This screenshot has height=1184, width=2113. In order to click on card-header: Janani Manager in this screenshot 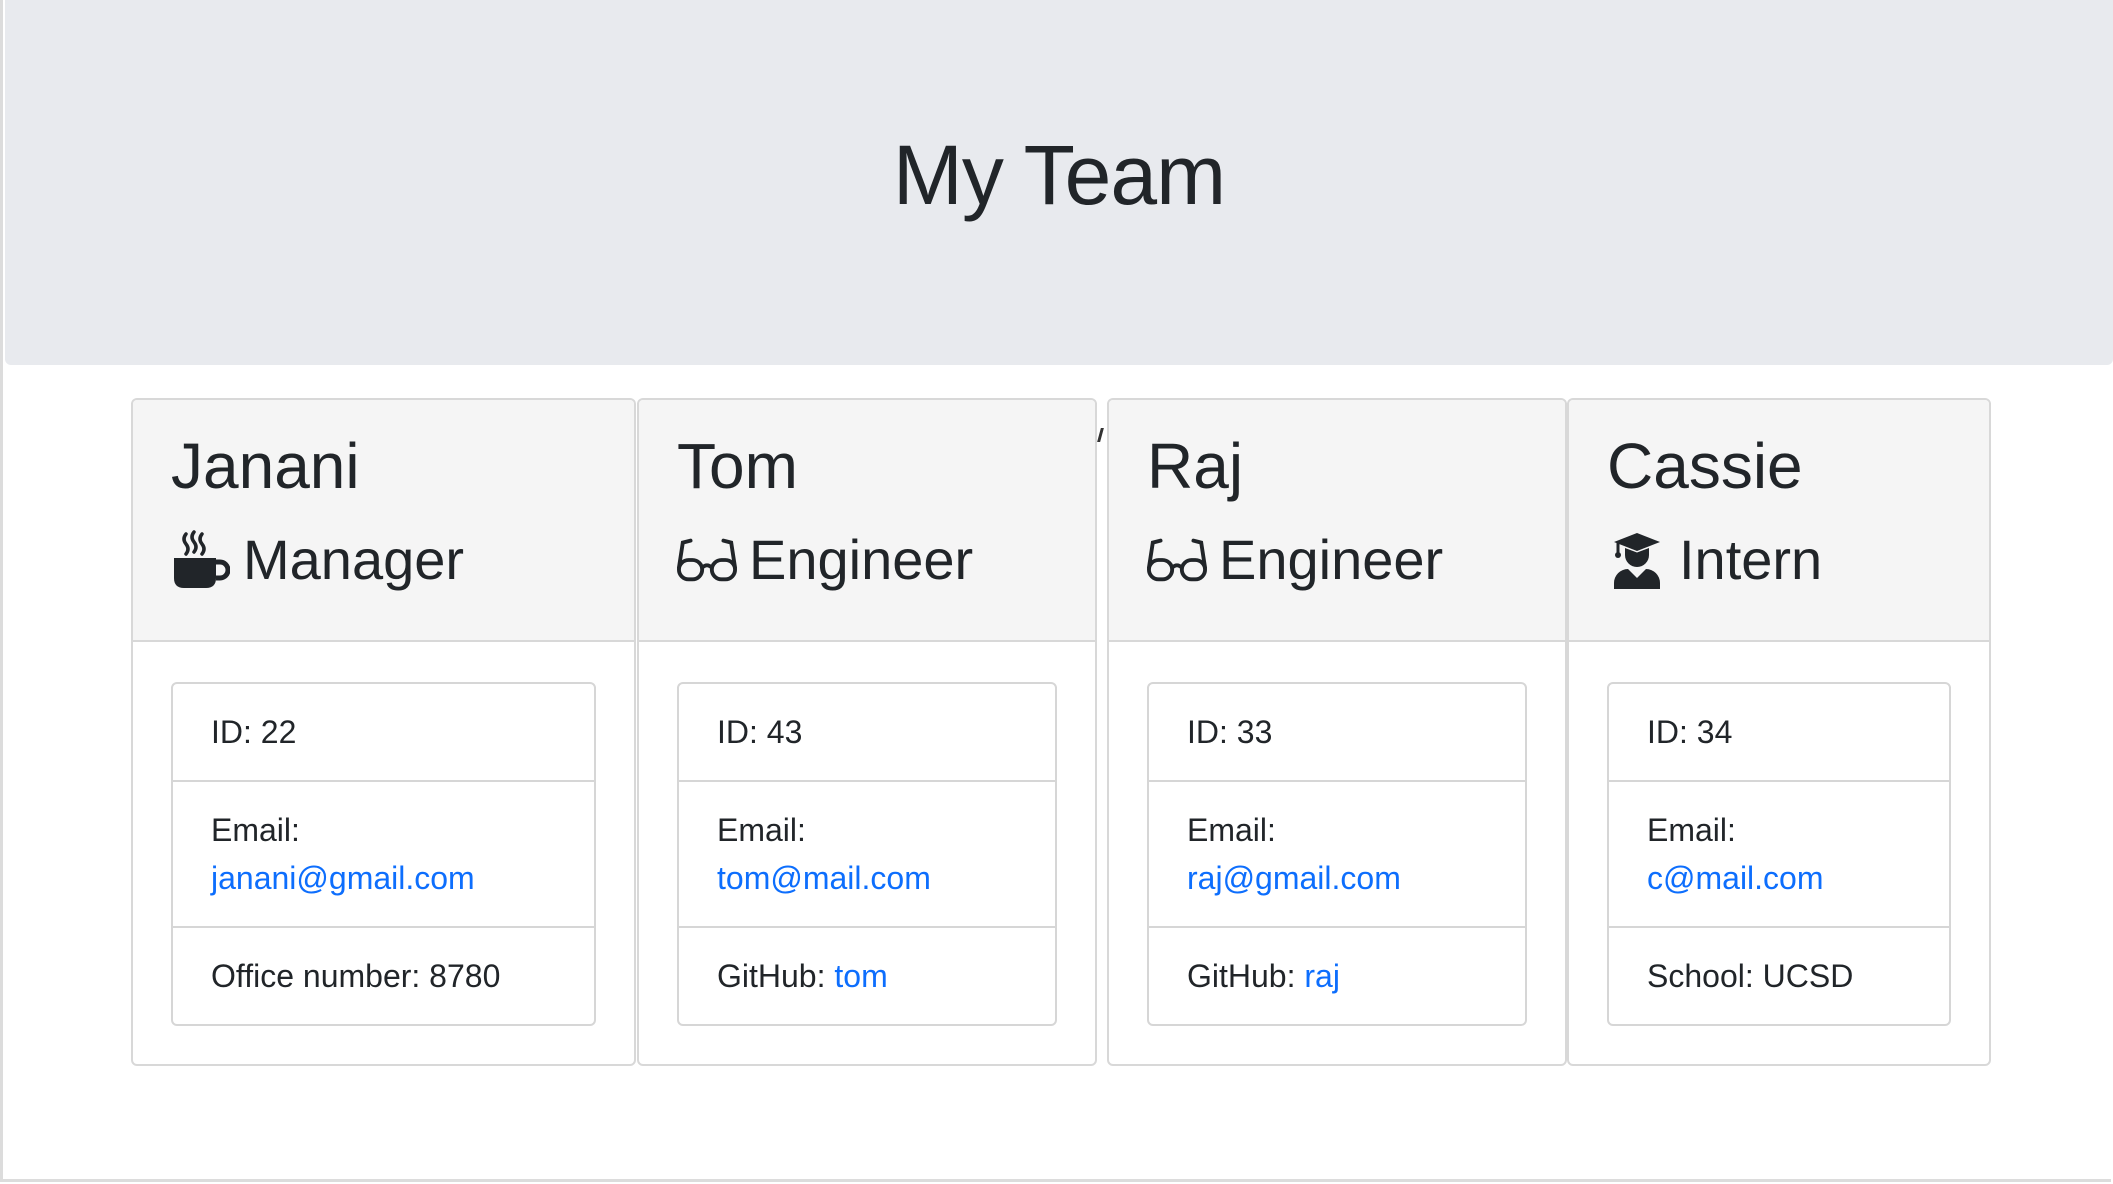, I will do `click(383, 521)`.